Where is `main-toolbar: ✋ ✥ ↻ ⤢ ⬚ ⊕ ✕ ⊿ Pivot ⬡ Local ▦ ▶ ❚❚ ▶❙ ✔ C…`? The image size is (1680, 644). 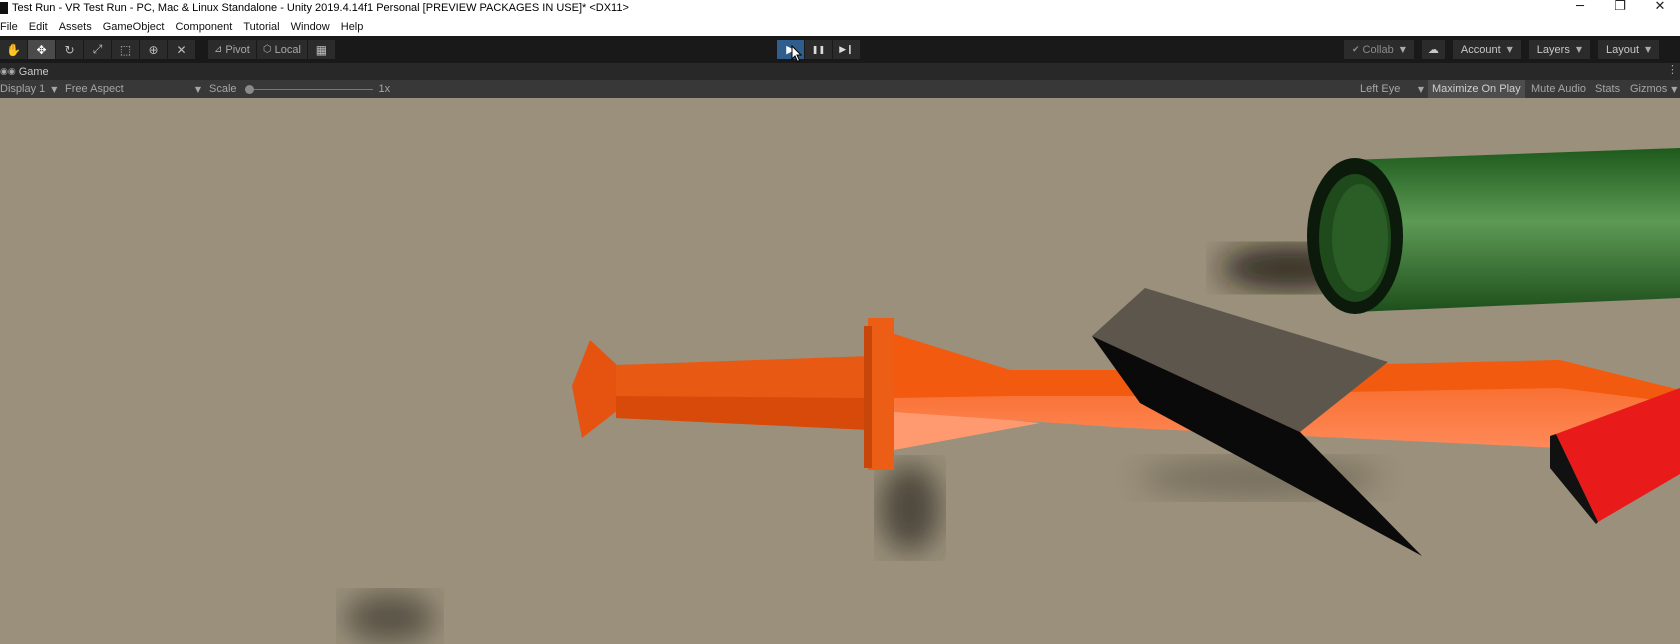 main-toolbar: ✋ ✥ ↻ ⤢ ⬚ ⊕ ✕ ⊿ Pivot ⬡ Local ▦ ▶ ❚❚ ▶❙ ✔ C… is located at coordinates (840, 49).